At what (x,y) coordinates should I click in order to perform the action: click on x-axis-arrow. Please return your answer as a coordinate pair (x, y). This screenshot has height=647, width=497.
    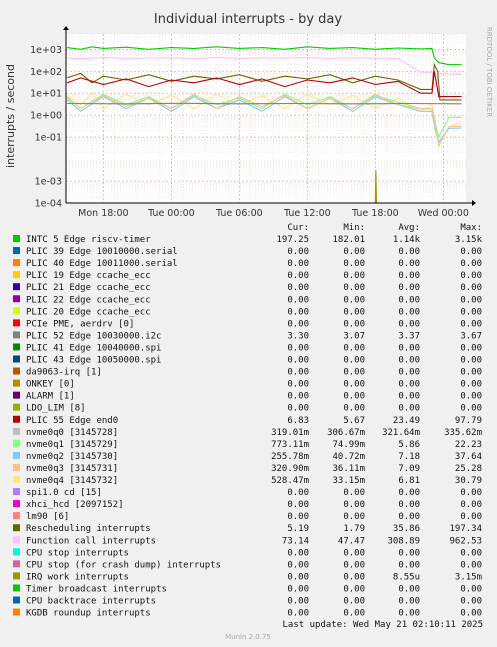
    Looking at the image, I should click on (474, 203).